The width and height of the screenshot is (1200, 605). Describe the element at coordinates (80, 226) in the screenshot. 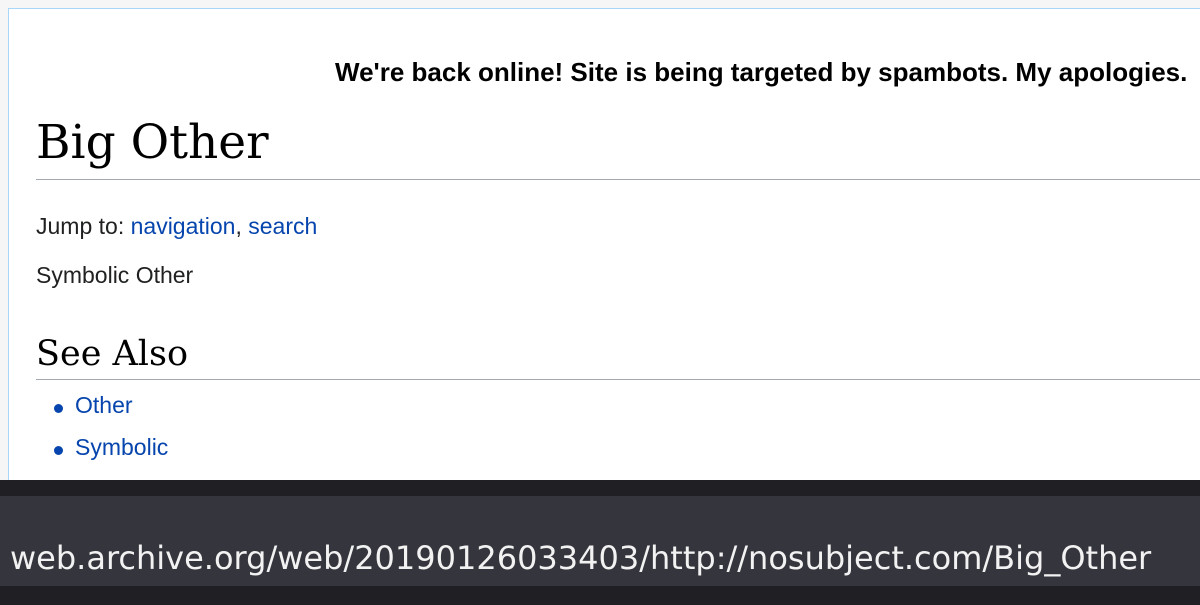

I see `jump-to-label: Jump to:` at that location.